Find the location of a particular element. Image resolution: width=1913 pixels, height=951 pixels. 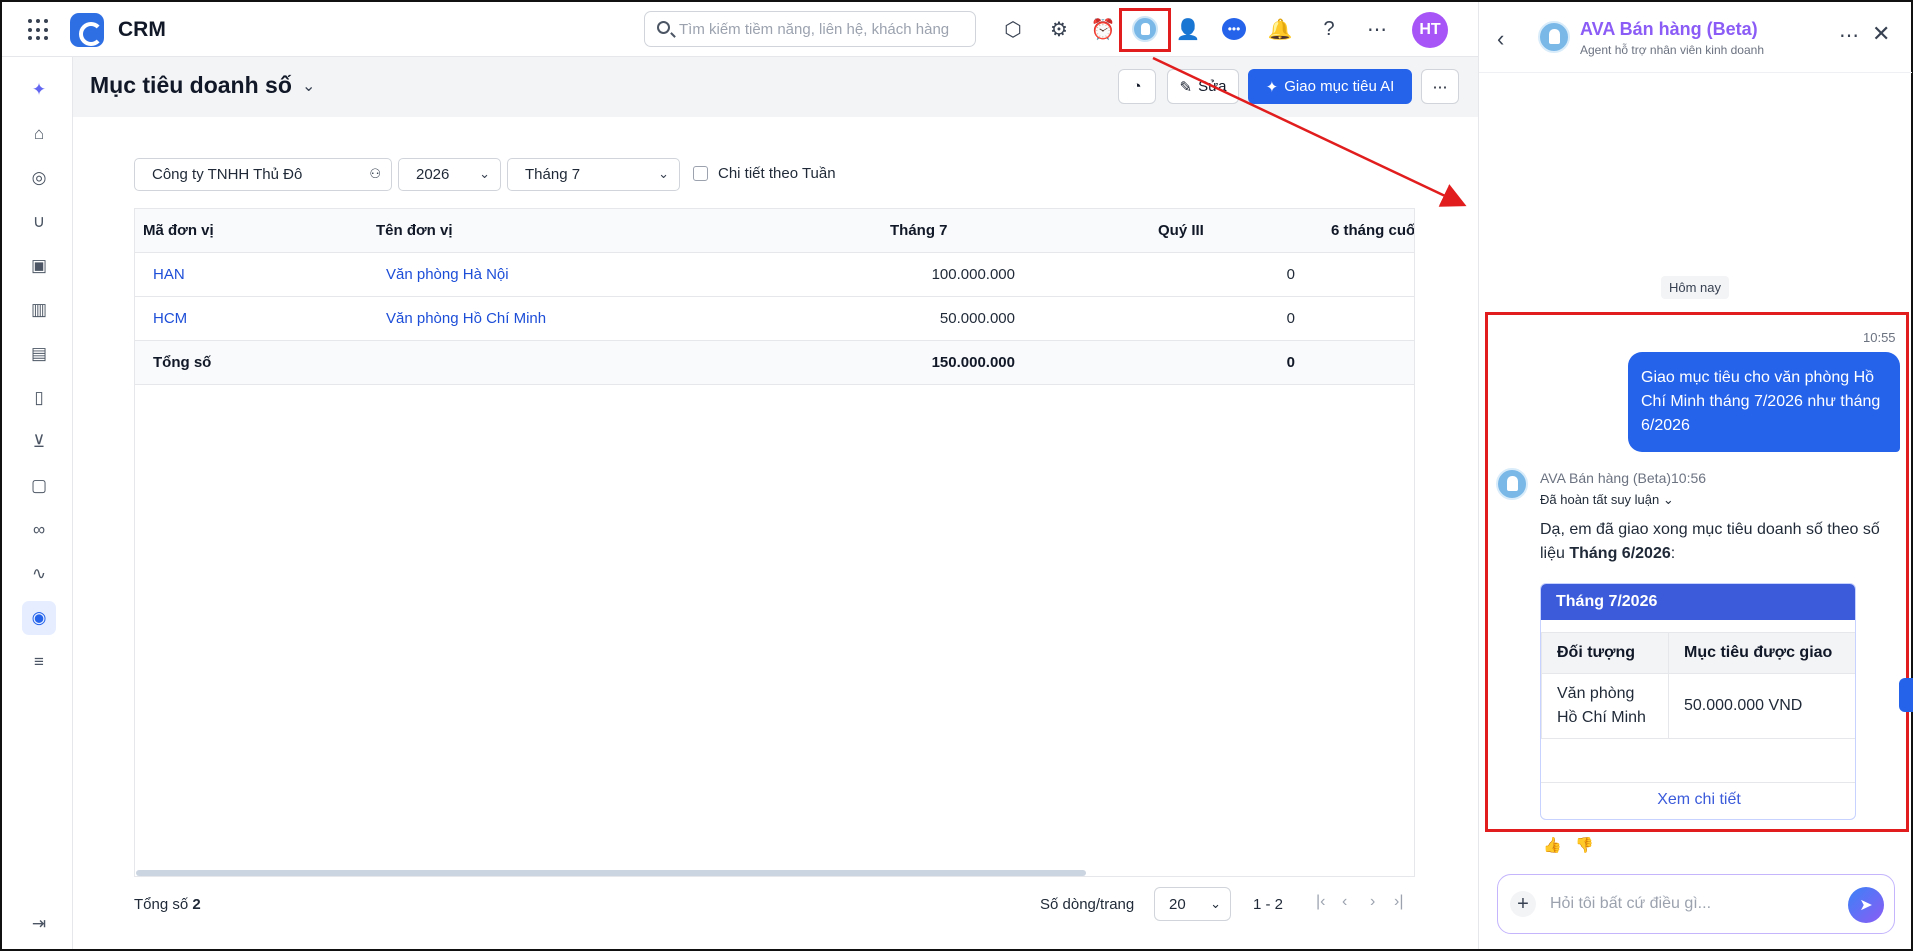

last-page-icon: ›| is located at coordinates (1398, 902).